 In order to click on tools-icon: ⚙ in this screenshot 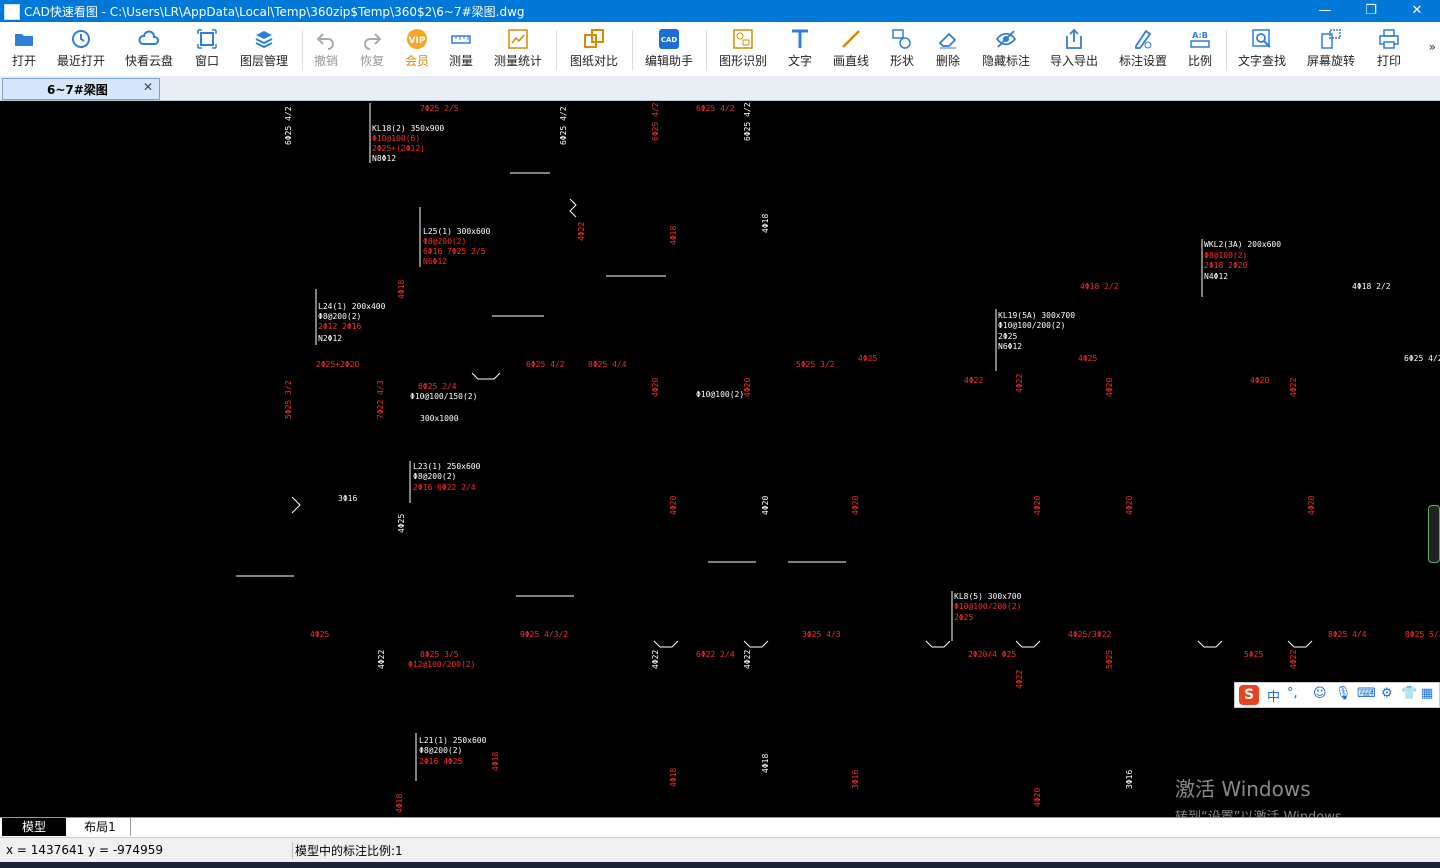, I will do `click(1387, 693)`.